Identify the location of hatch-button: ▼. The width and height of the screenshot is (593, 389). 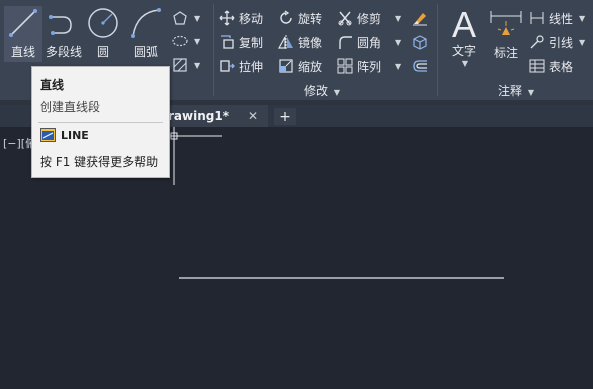
(186, 65).